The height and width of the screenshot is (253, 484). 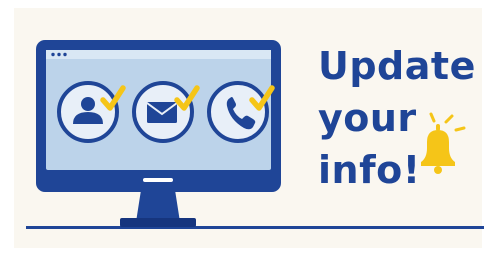 I want to click on screen-title-bar, so click(x=158, y=54).